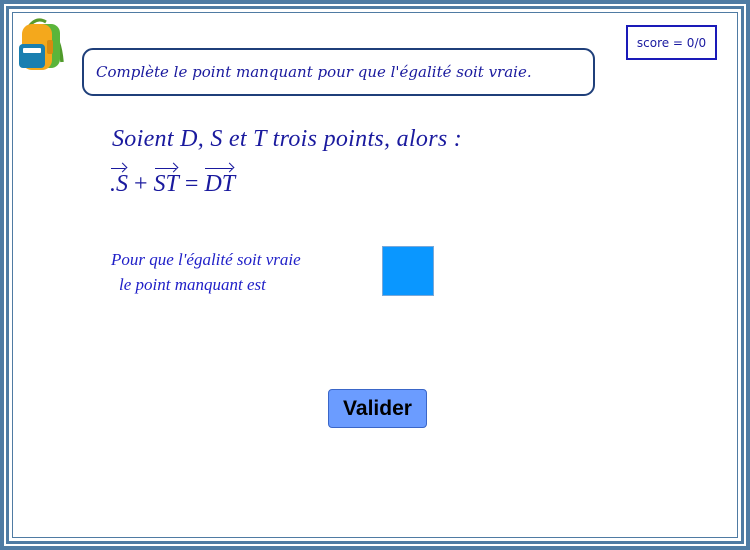 The height and width of the screenshot is (550, 750). I want to click on equals-sign: =, so click(191, 184).